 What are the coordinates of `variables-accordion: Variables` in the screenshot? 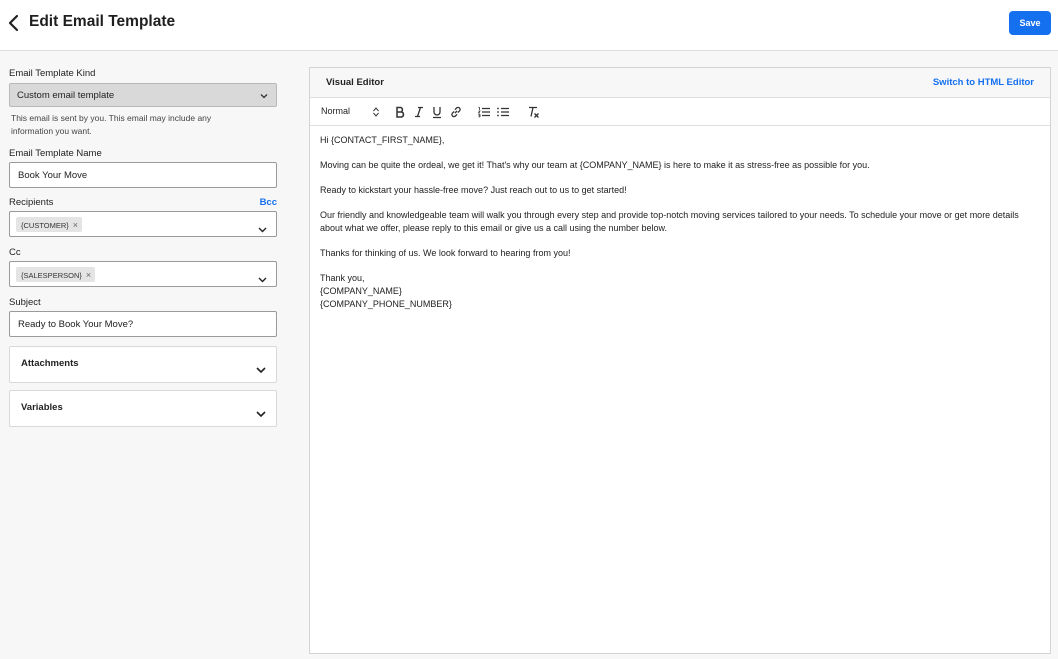 It's located at (143, 408).